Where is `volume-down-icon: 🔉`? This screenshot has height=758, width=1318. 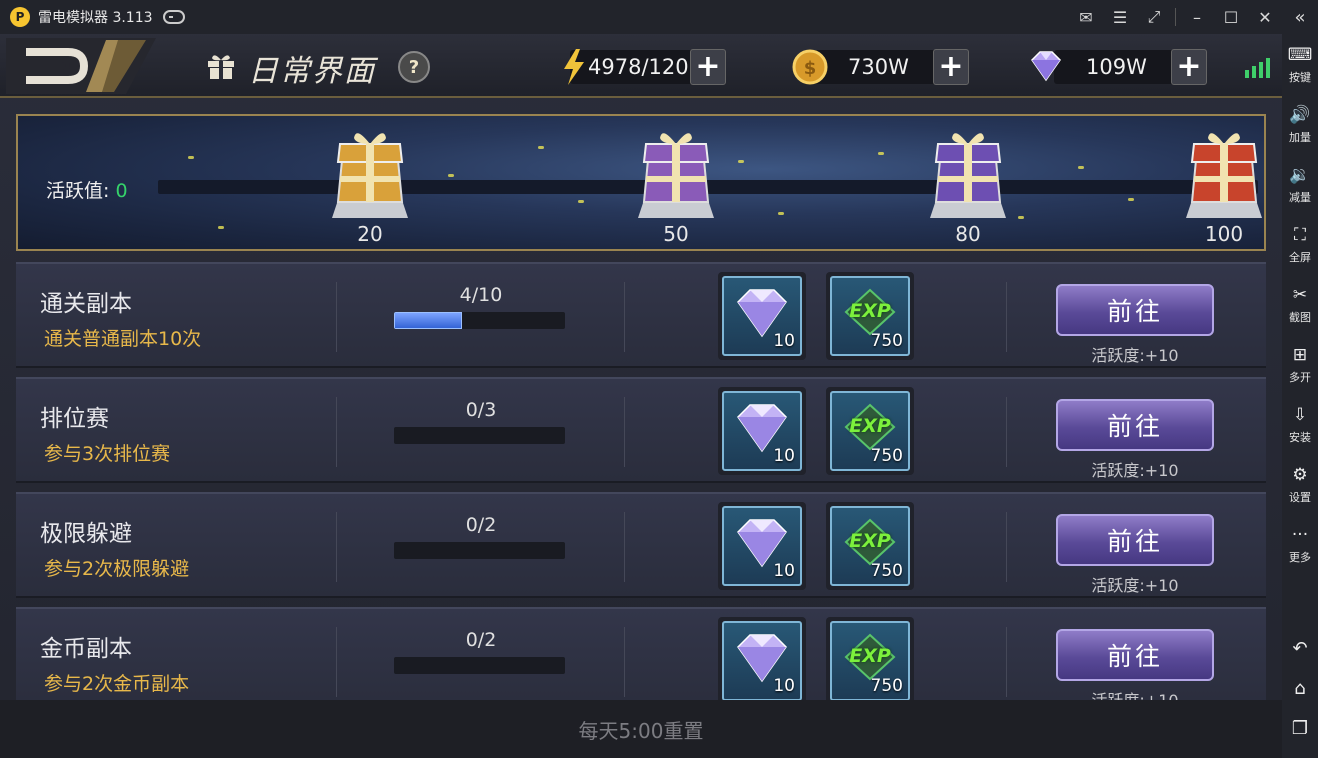 volume-down-icon: 🔉 is located at coordinates (1300, 174).